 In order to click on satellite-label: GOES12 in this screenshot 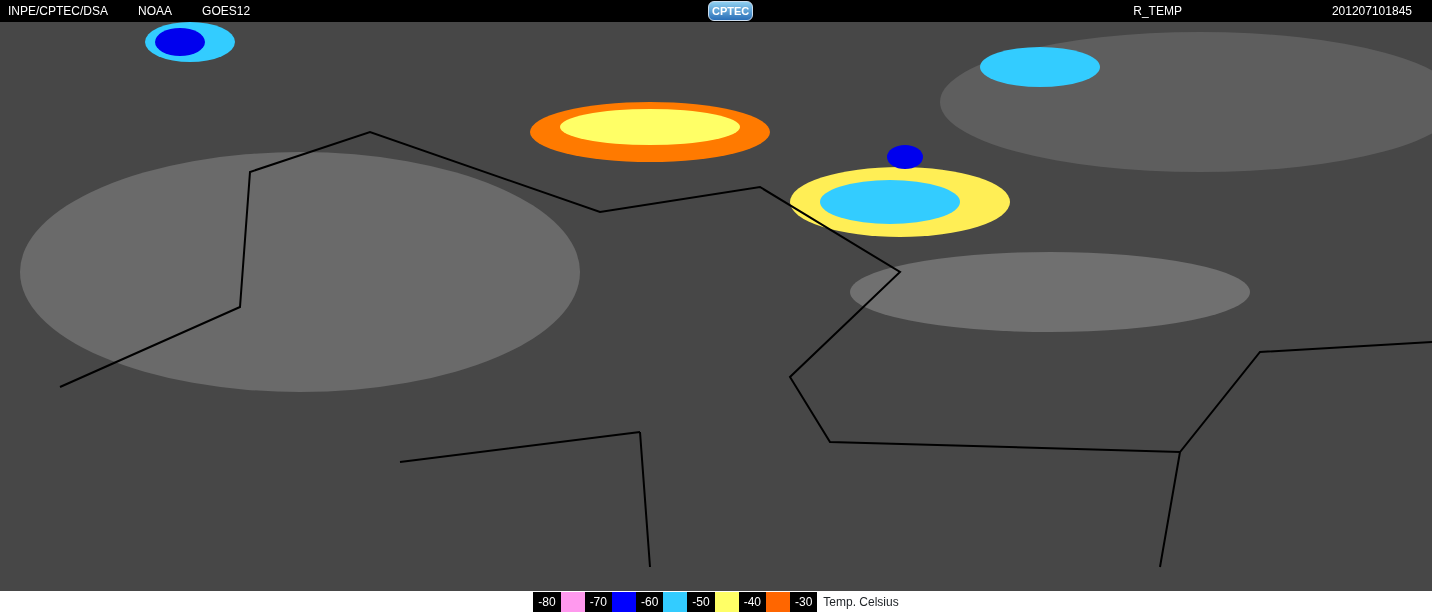, I will do `click(226, 11)`.